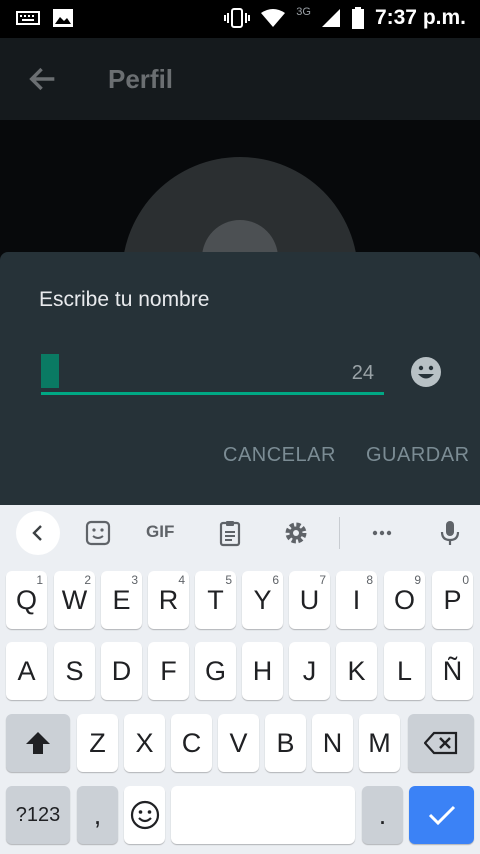 Image resolution: width=480 pixels, height=854 pixels. I want to click on emoji-key, so click(144, 815).